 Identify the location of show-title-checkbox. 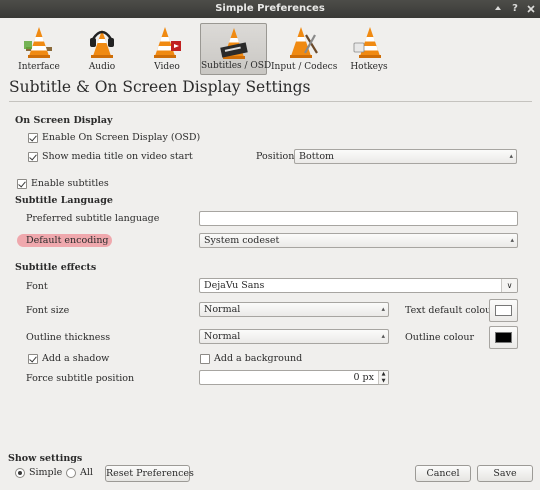
(33, 157).